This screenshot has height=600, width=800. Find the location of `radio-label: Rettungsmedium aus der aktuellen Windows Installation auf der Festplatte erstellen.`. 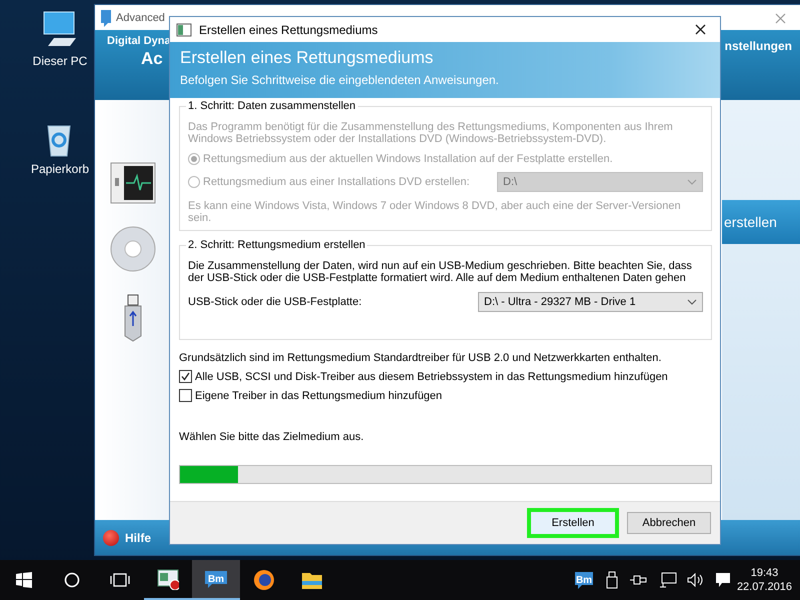

radio-label: Rettungsmedium aus der aktuellen Windows Installation auf der Festplatte erstellen. is located at coordinates (408, 158).